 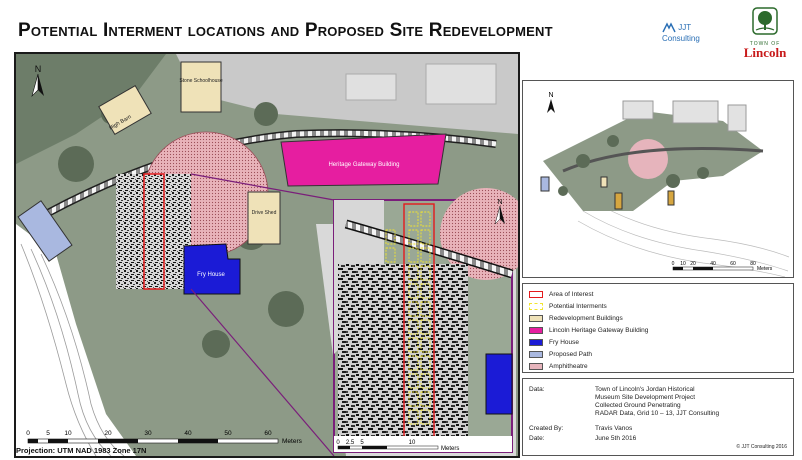 I want to click on legend-item-redevelopment-buildings: Redevelopment Buildings, so click(x=576, y=318).